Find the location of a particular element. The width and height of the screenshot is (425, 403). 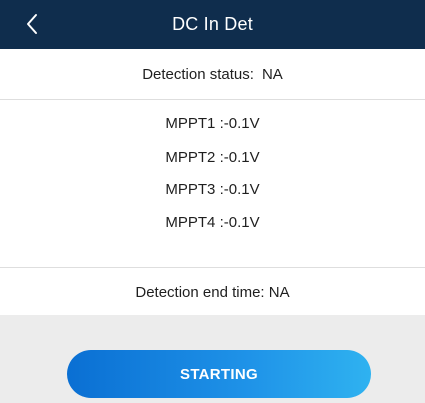

detection-end-time-label: Detection end time: is located at coordinates (200, 292).